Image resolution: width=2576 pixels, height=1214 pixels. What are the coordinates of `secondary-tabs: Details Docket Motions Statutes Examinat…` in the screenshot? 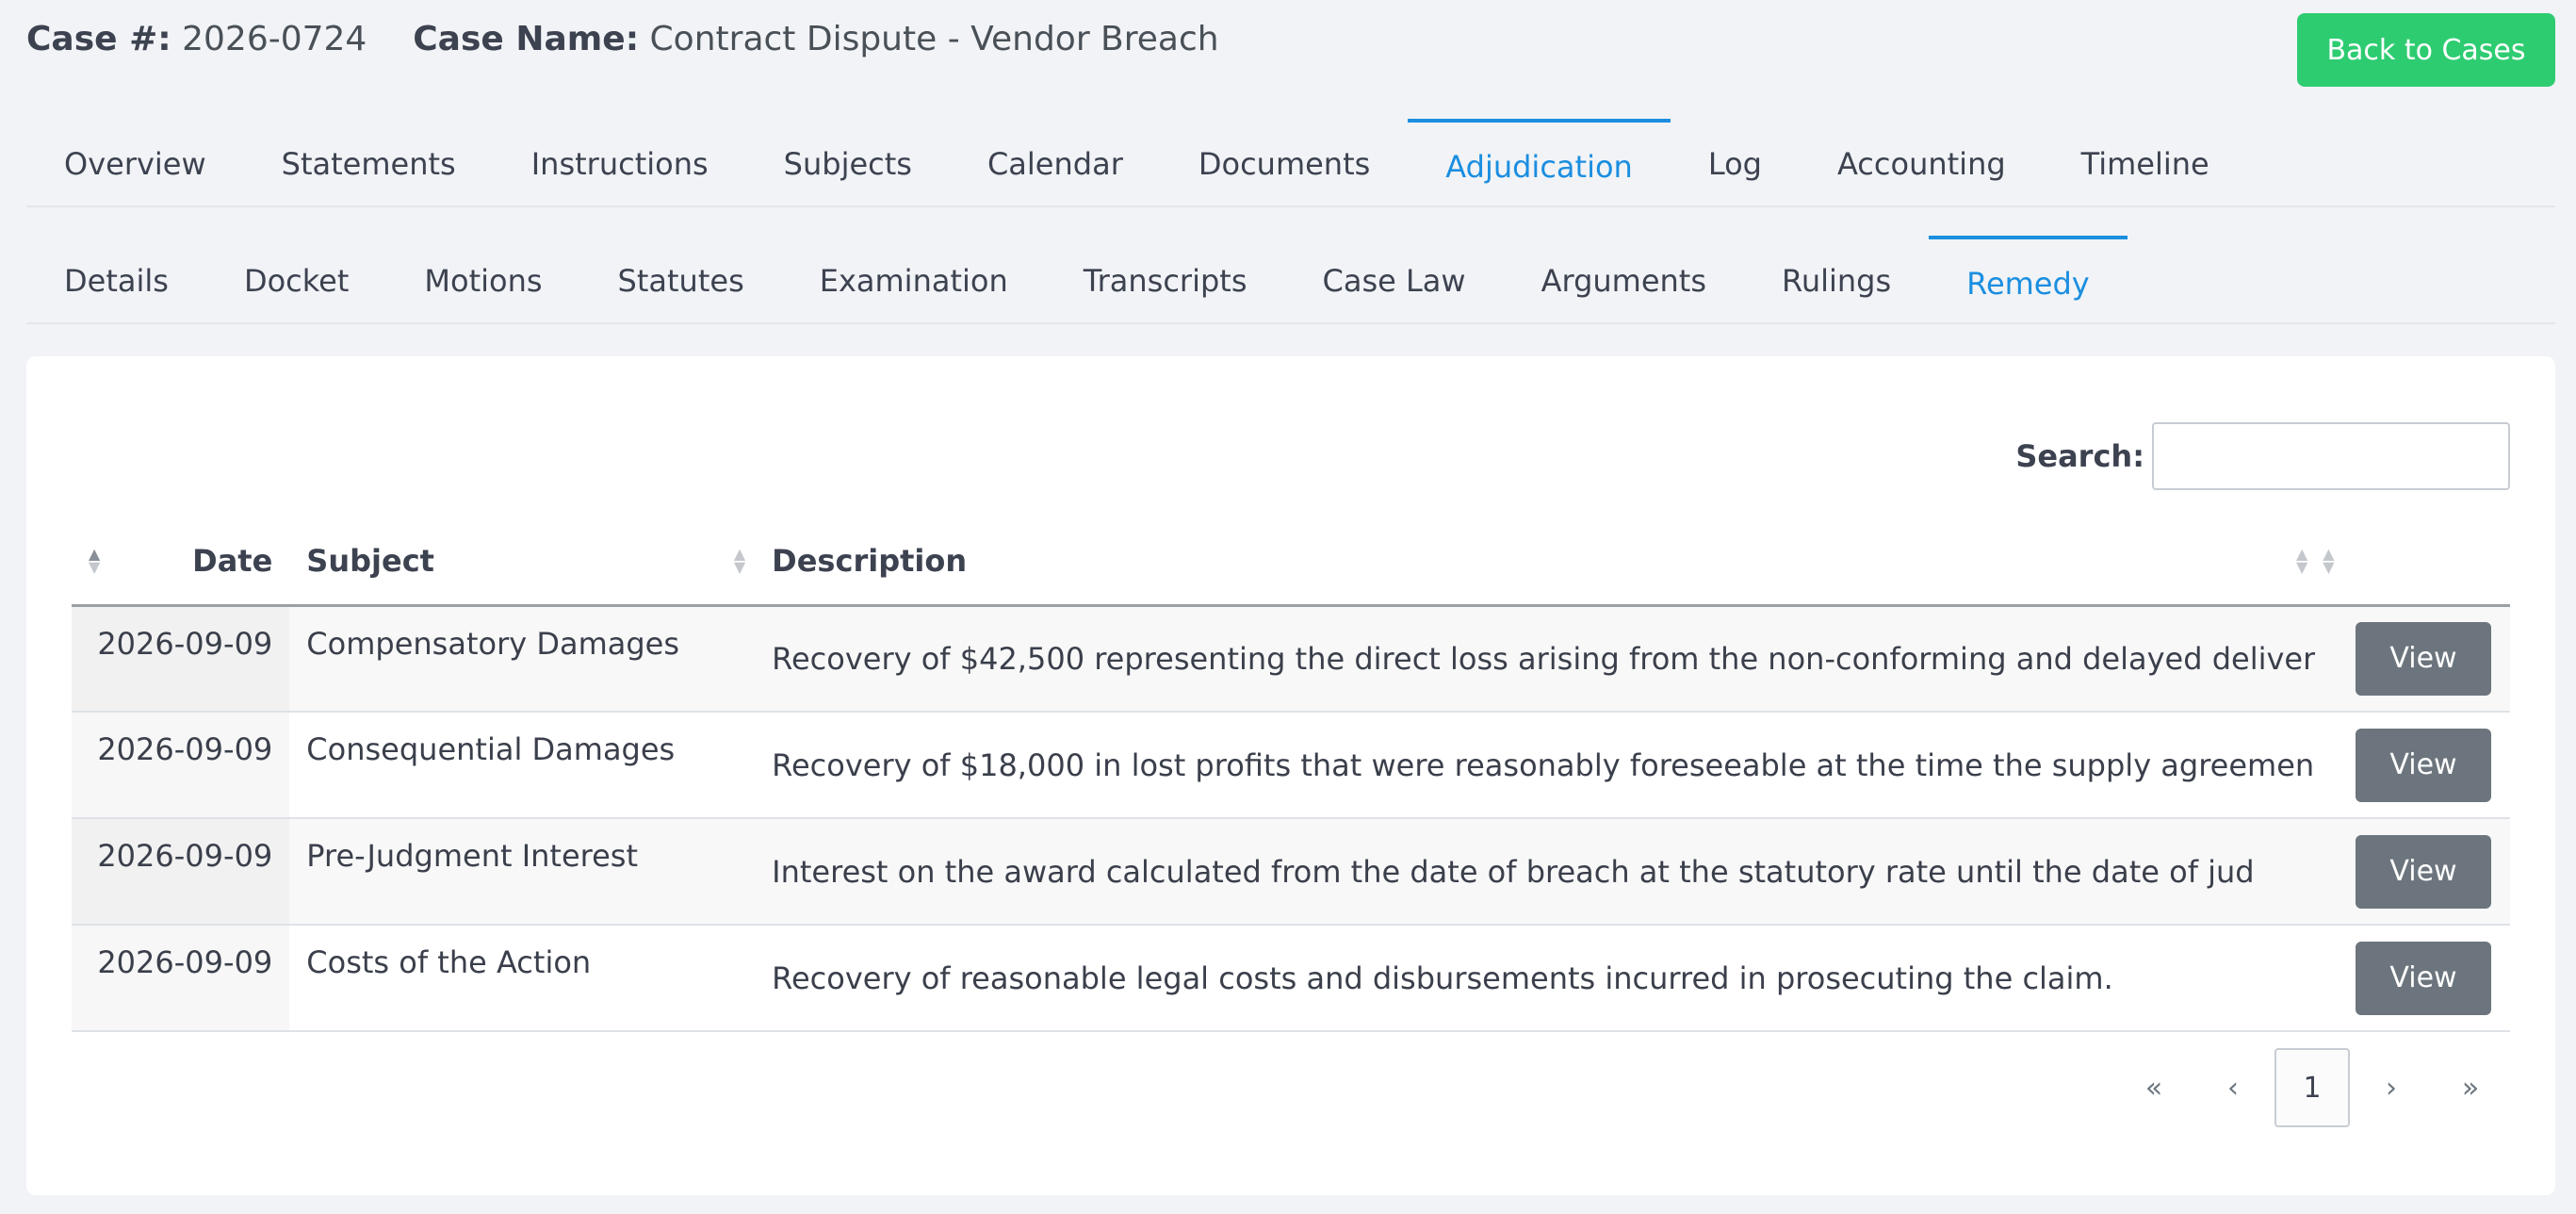 It's located at (1290, 280).